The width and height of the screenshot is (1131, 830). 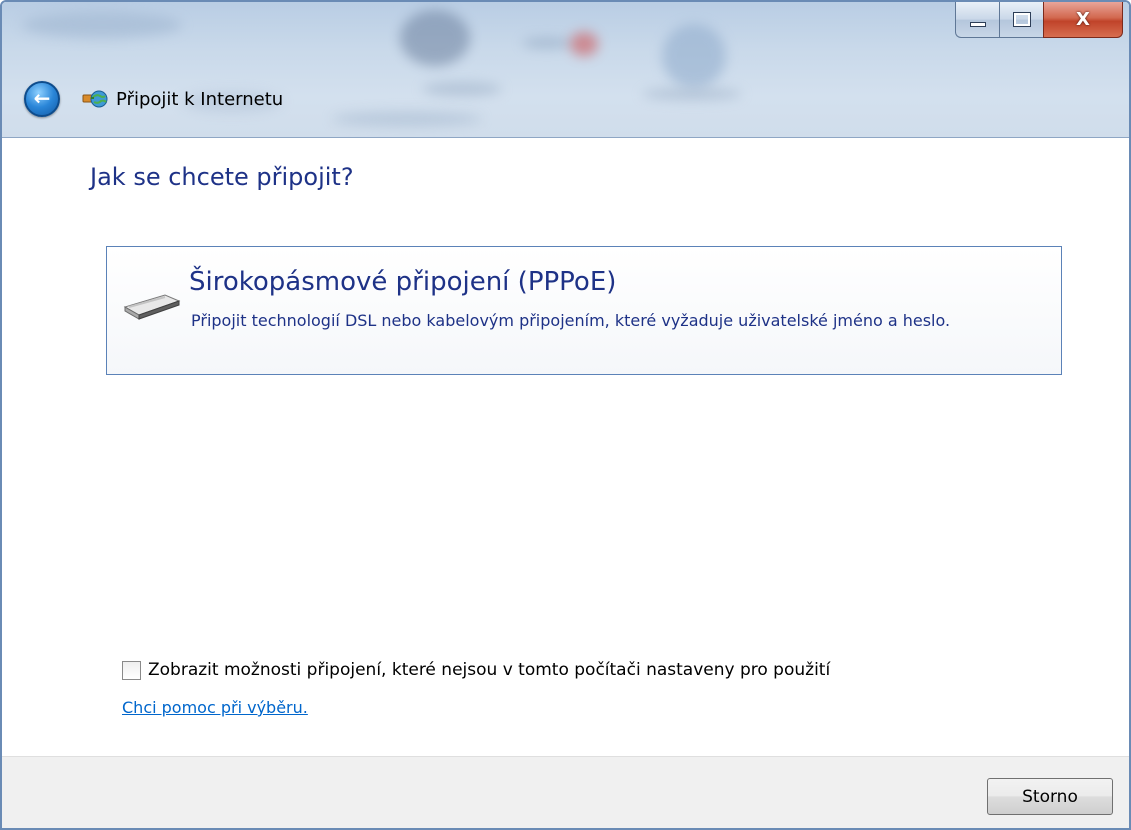 What do you see at coordinates (1050, 796) in the screenshot?
I see `cancel-button: Storno` at bounding box center [1050, 796].